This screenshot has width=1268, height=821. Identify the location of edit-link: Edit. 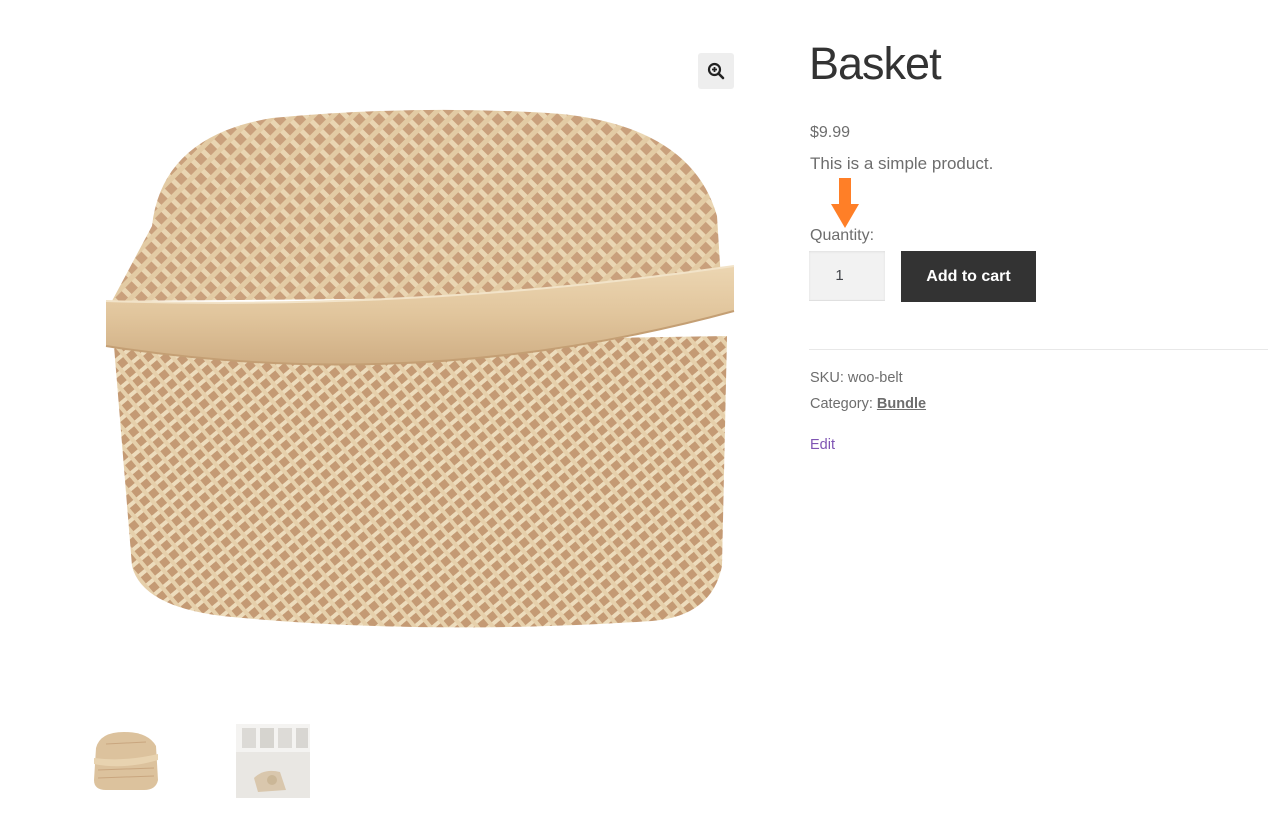
(822, 445).